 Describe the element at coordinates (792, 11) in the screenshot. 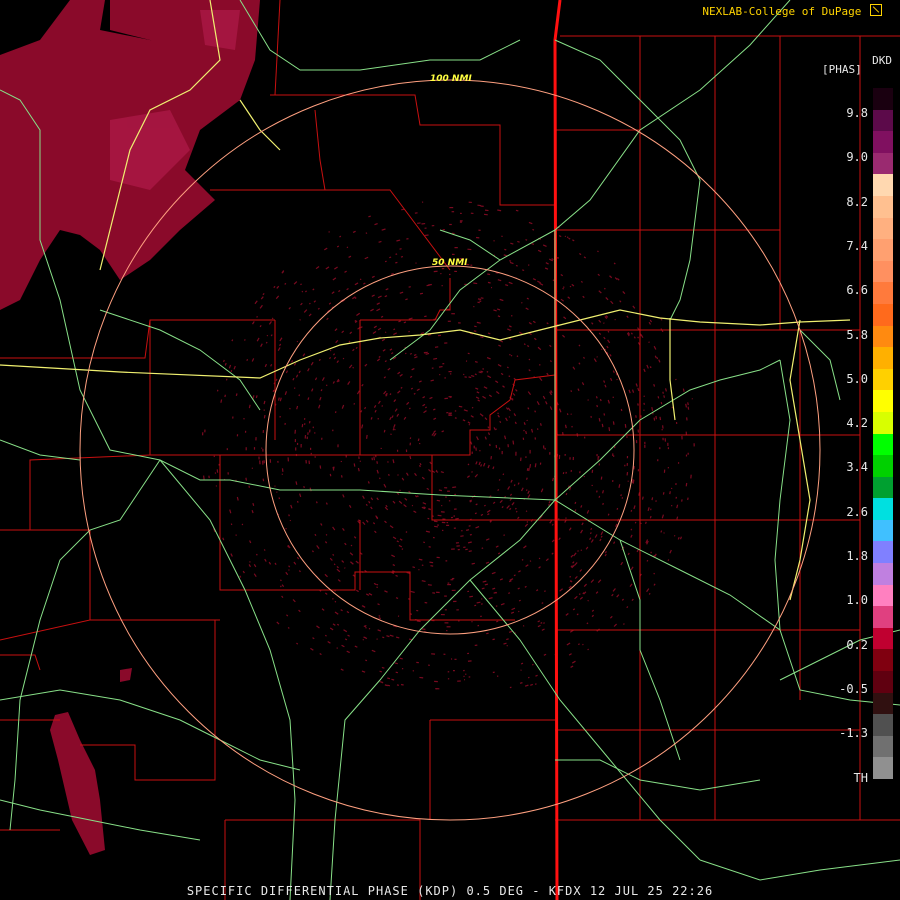

I see `credit-banner: NEXLAB-College of DuPage` at that location.